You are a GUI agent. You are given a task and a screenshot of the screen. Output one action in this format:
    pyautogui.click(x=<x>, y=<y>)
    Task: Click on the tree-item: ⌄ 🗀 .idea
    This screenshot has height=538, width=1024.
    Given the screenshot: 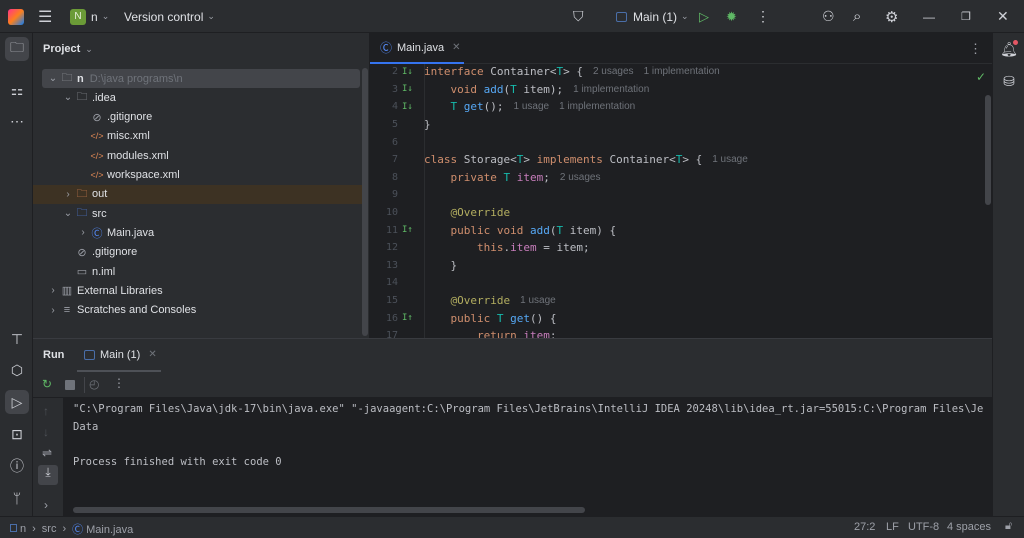 What is the action you would take?
    pyautogui.click(x=198, y=97)
    